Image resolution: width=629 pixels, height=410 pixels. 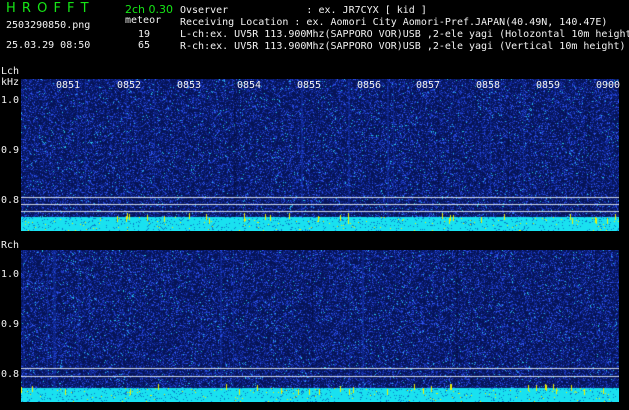 What do you see at coordinates (10, 324) in the screenshot?
I see `rch-y-label-2: 0.9` at bounding box center [10, 324].